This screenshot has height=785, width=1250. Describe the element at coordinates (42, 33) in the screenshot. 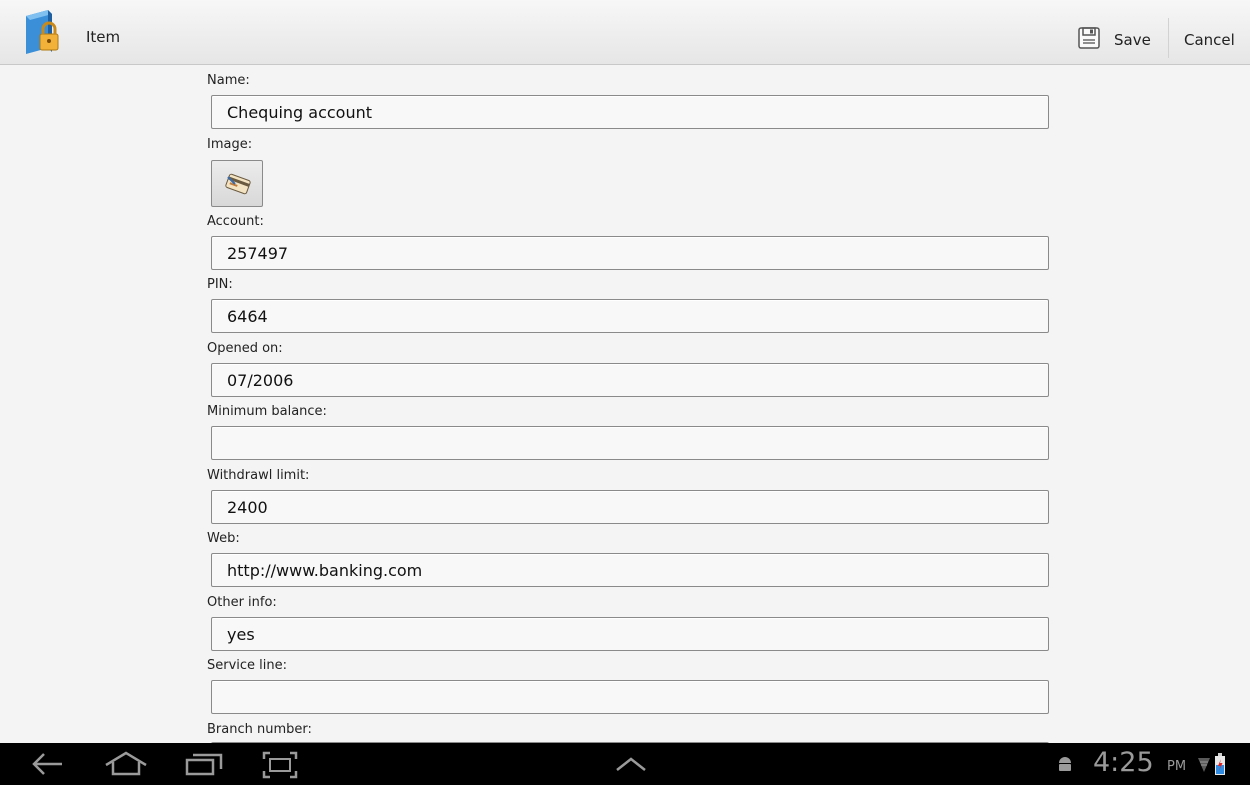

I see `app-lock-book-icon` at that location.